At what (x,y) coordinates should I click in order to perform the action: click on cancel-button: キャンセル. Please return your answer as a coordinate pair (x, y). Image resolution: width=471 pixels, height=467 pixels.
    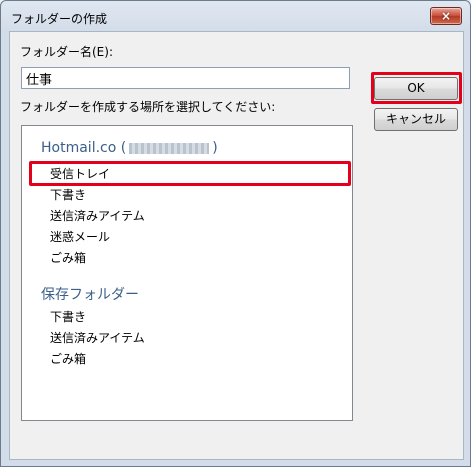
    Looking at the image, I should click on (416, 119).